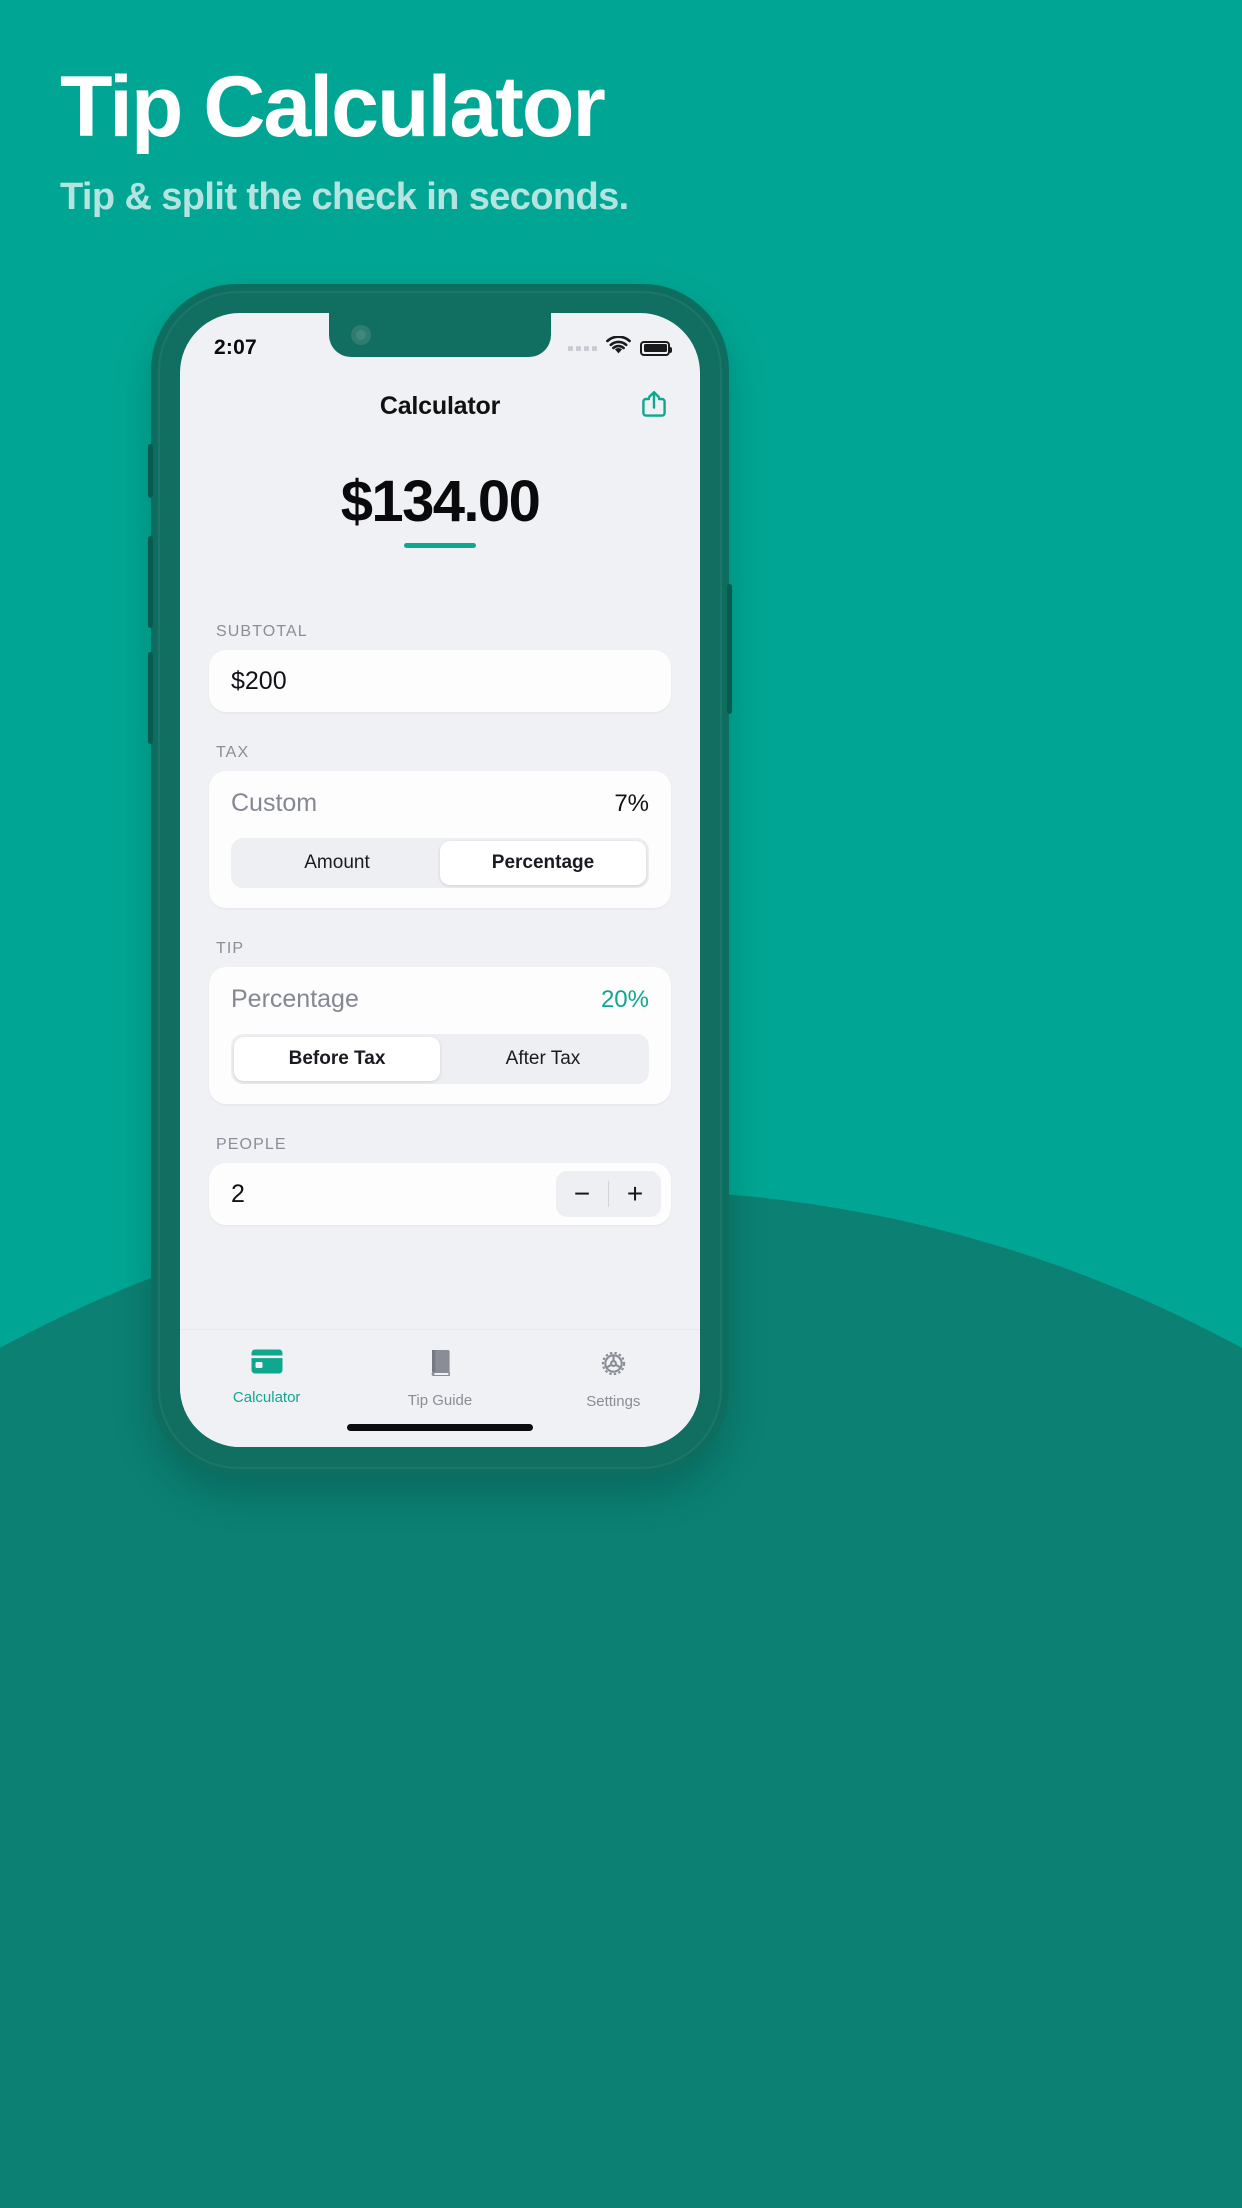  Describe the element at coordinates (656, 348) in the screenshot. I see `battery-icon` at that location.